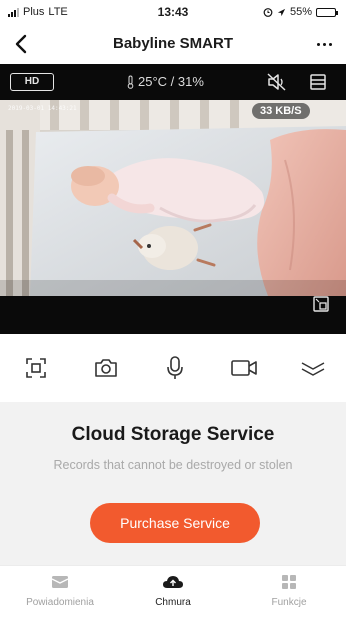 The width and height of the screenshot is (346, 618). I want to click on video-camera-icon, so click(244, 368).